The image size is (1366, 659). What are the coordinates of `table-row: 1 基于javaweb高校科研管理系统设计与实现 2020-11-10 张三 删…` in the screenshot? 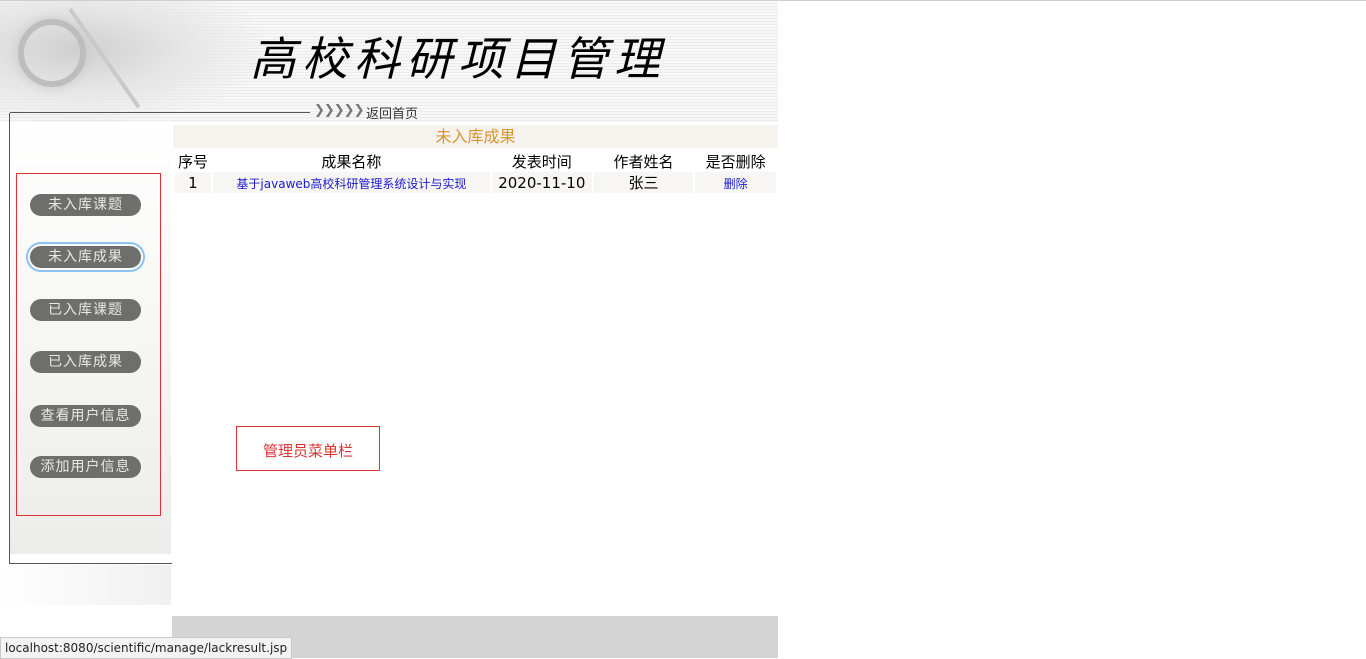 It's located at (475, 182).